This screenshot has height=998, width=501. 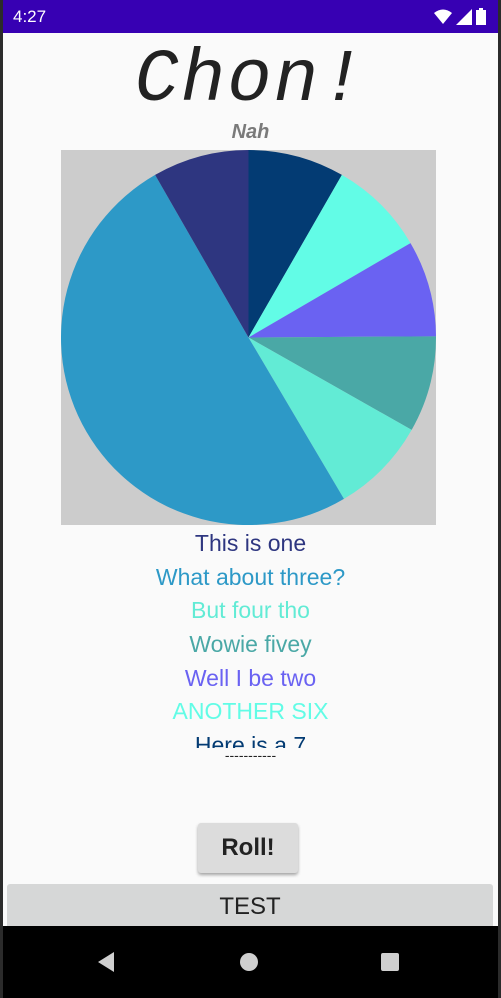 I want to click on test-button: TEST, so click(x=250, y=906).